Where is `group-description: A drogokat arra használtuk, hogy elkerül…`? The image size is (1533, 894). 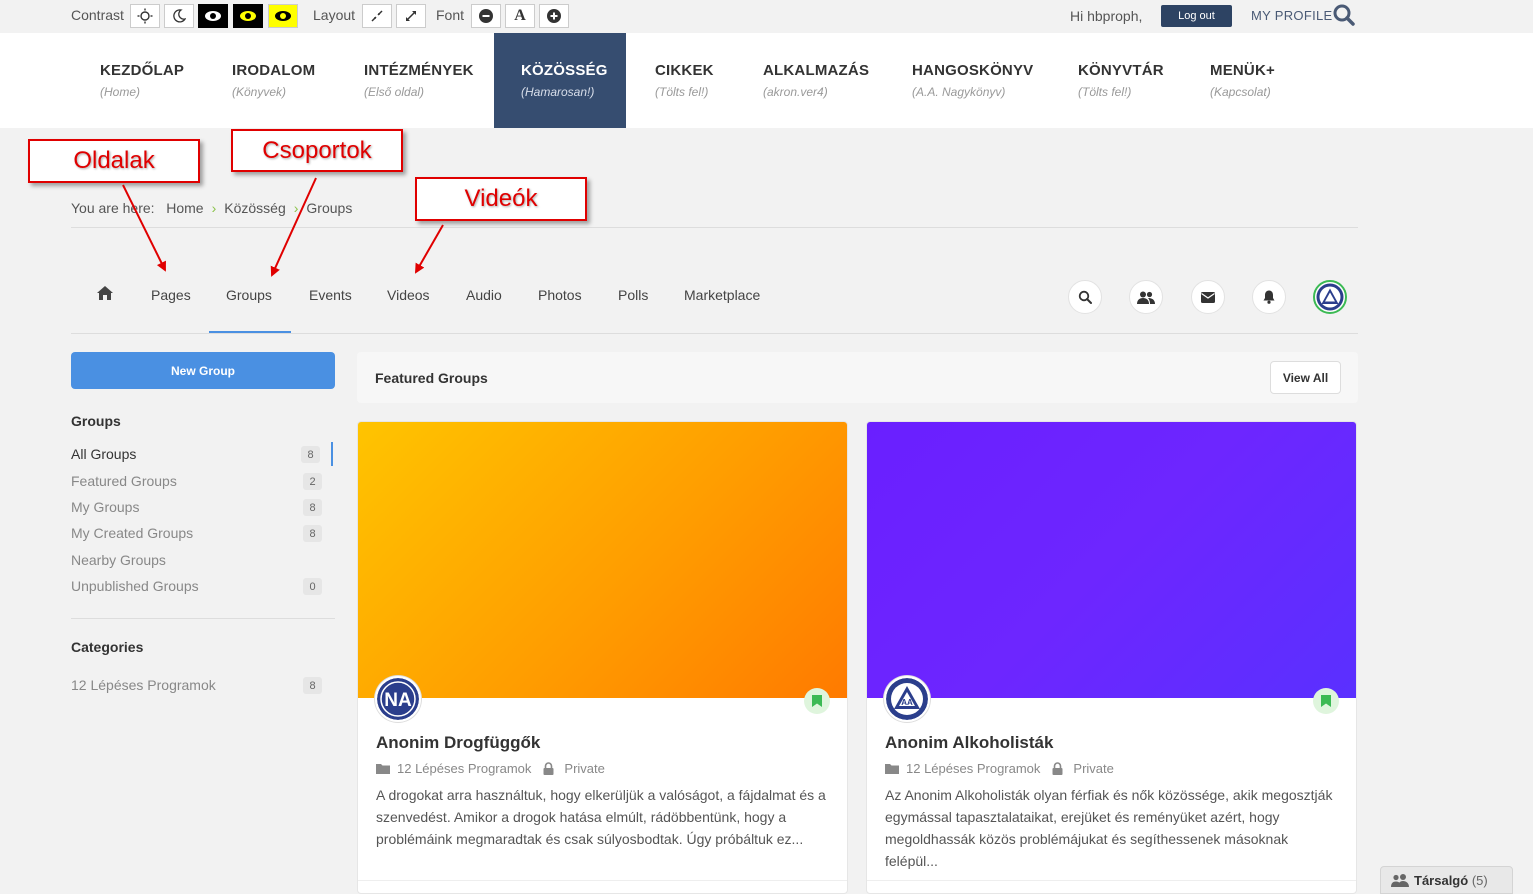
group-description: A drogokat arra használtuk, hogy elkerül… is located at coordinates (601, 817).